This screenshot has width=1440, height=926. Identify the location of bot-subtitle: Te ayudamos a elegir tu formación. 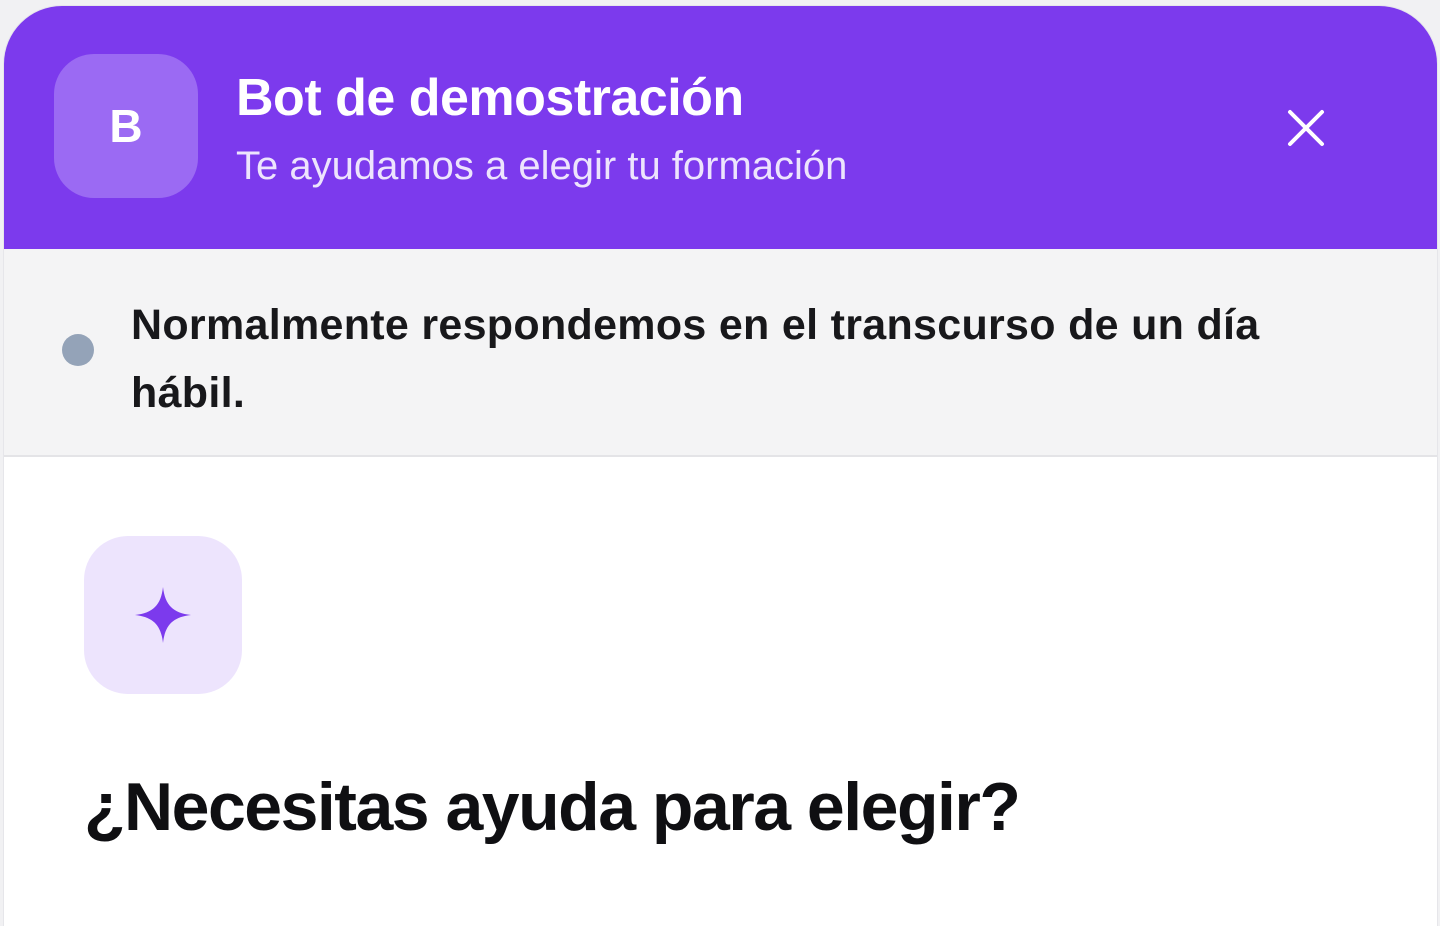
(542, 166).